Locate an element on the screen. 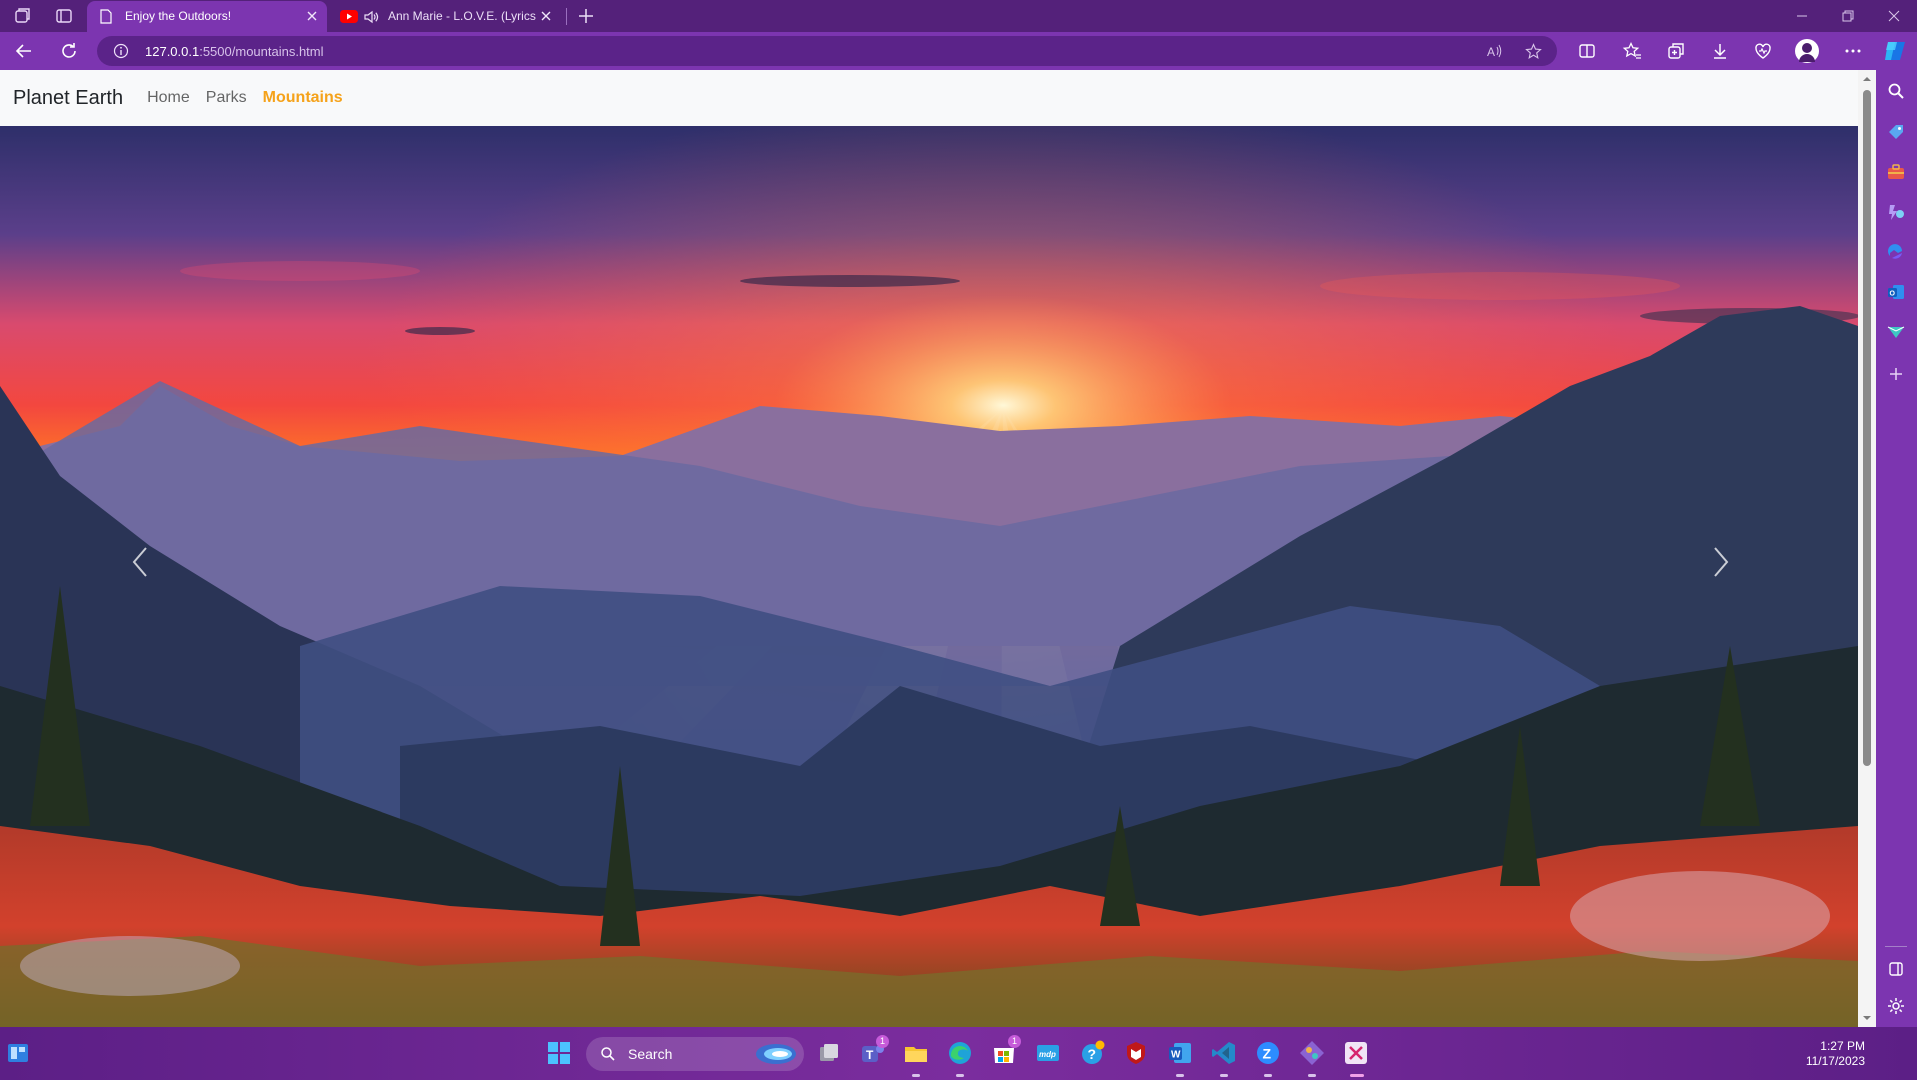 The image size is (1917, 1080). store-badge: 1 is located at coordinates (1014, 1041).